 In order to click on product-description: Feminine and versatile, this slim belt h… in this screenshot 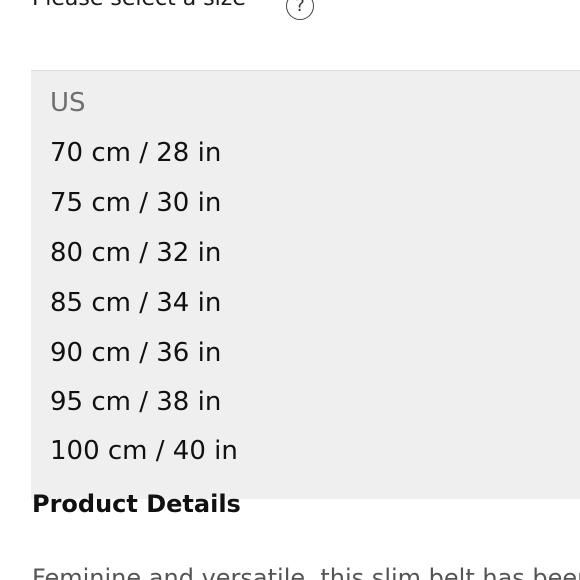, I will do `click(306, 572)`.